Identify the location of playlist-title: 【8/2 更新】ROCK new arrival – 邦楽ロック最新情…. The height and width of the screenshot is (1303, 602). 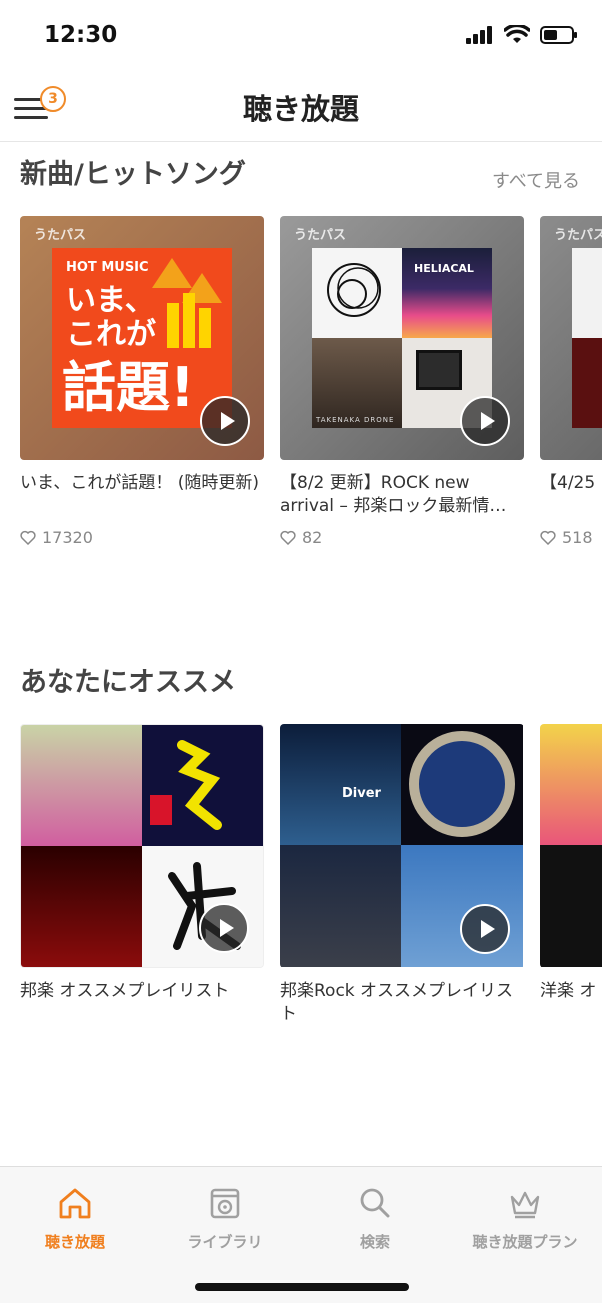
(402, 495).